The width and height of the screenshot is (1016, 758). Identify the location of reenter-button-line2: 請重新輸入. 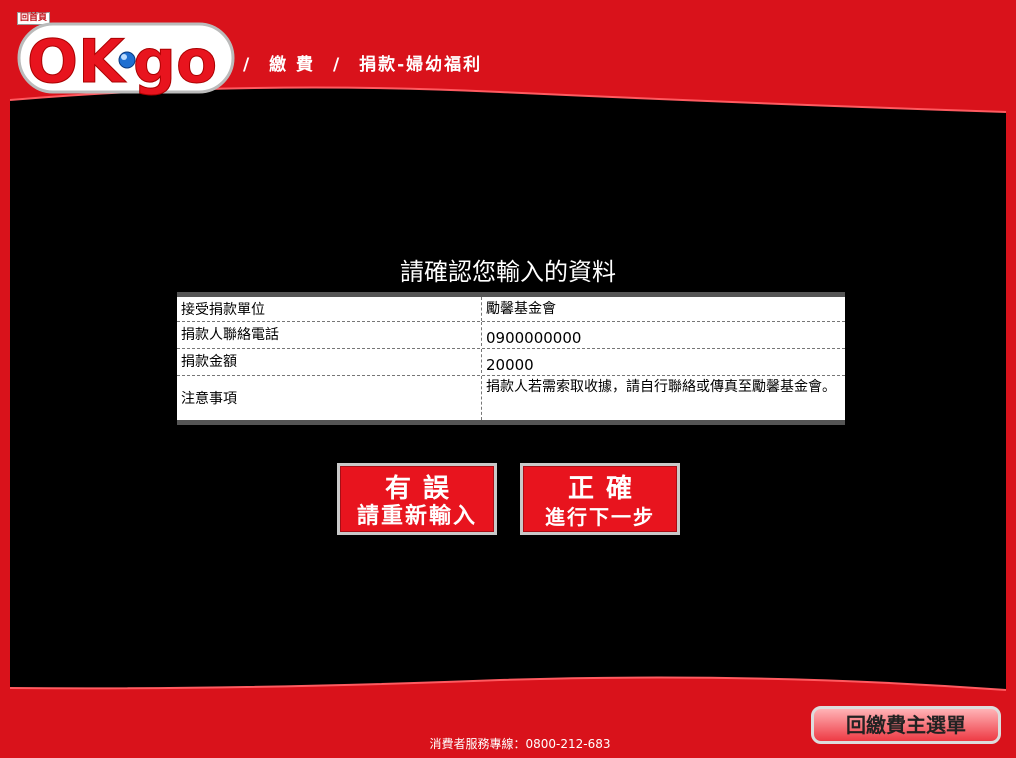
(416, 516).